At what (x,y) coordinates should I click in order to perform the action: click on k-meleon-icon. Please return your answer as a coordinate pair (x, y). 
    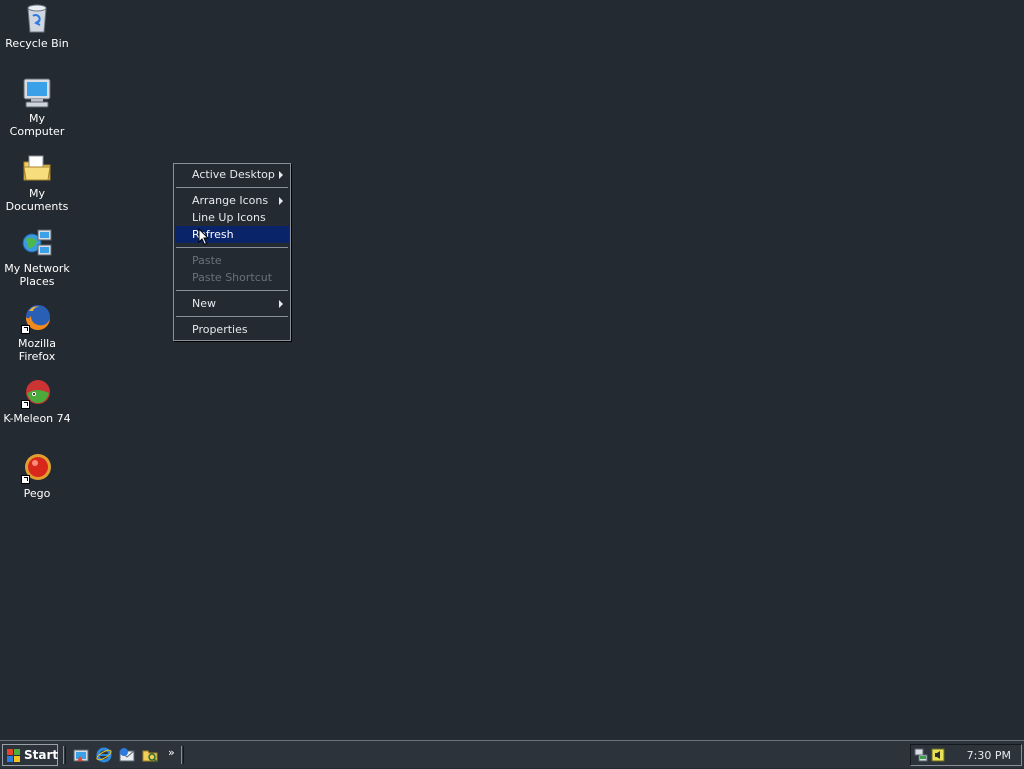
    Looking at the image, I should click on (37, 393).